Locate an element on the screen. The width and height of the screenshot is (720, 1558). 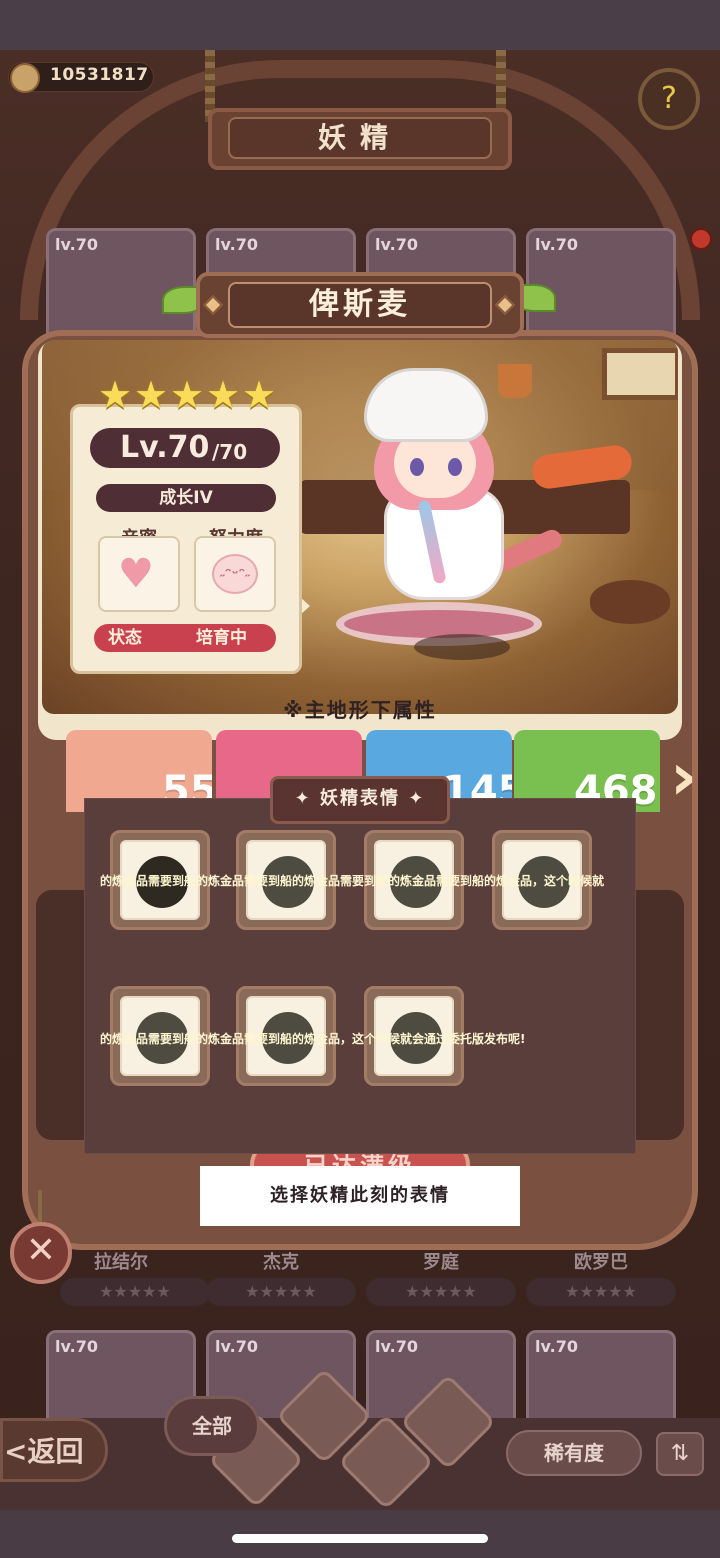
home-indicator is located at coordinates (360, 1538).